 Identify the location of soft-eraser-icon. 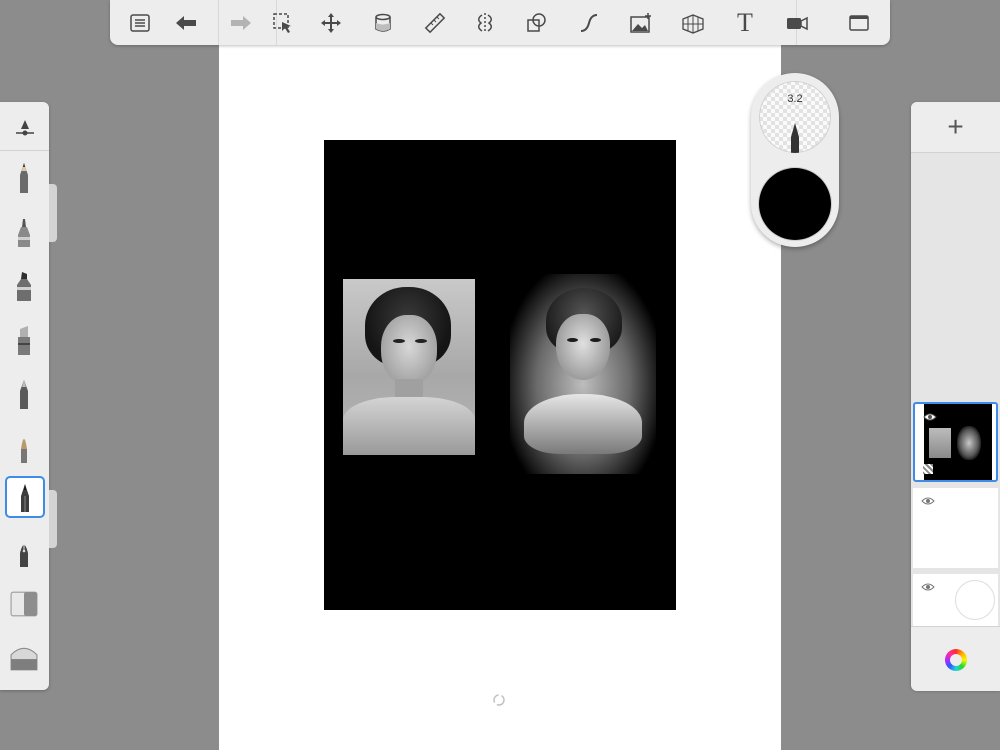
(24, 658).